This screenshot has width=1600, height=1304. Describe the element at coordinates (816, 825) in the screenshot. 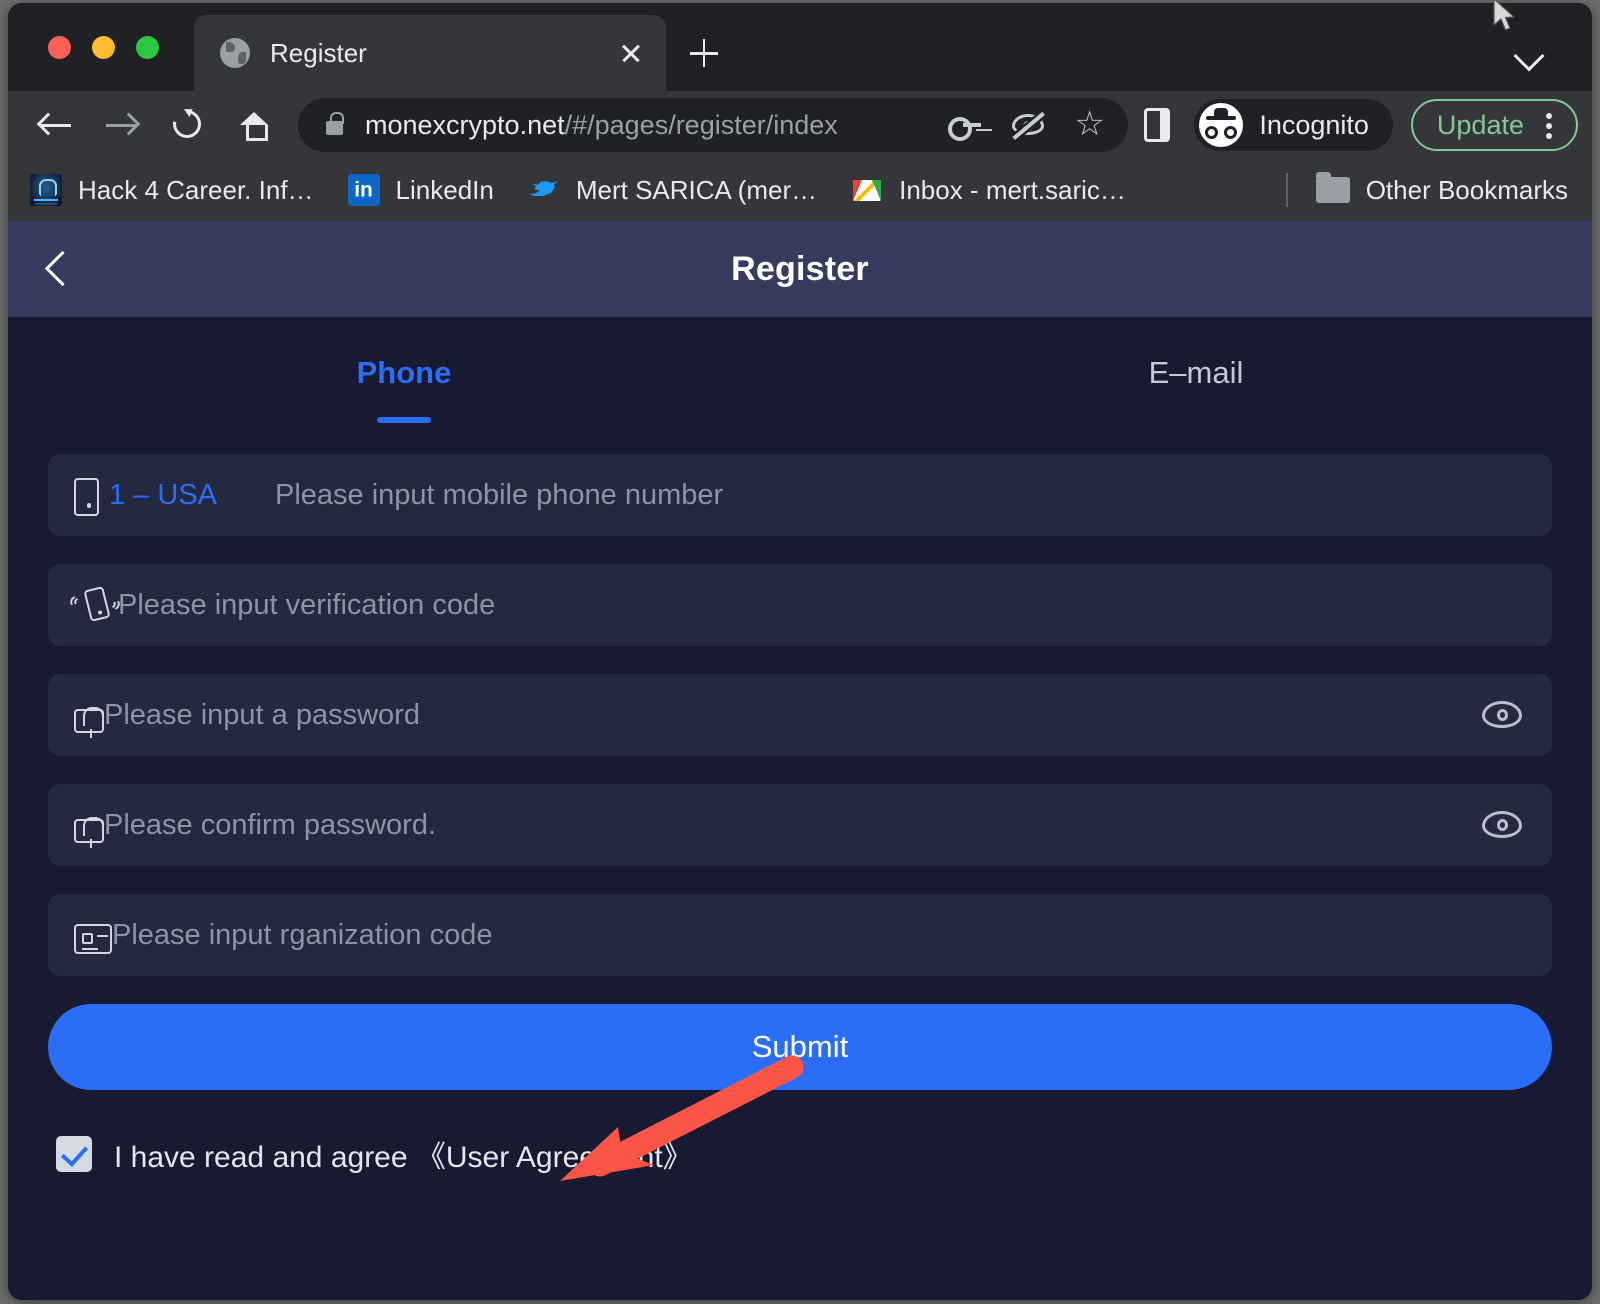

I see `confirm-password-input` at that location.